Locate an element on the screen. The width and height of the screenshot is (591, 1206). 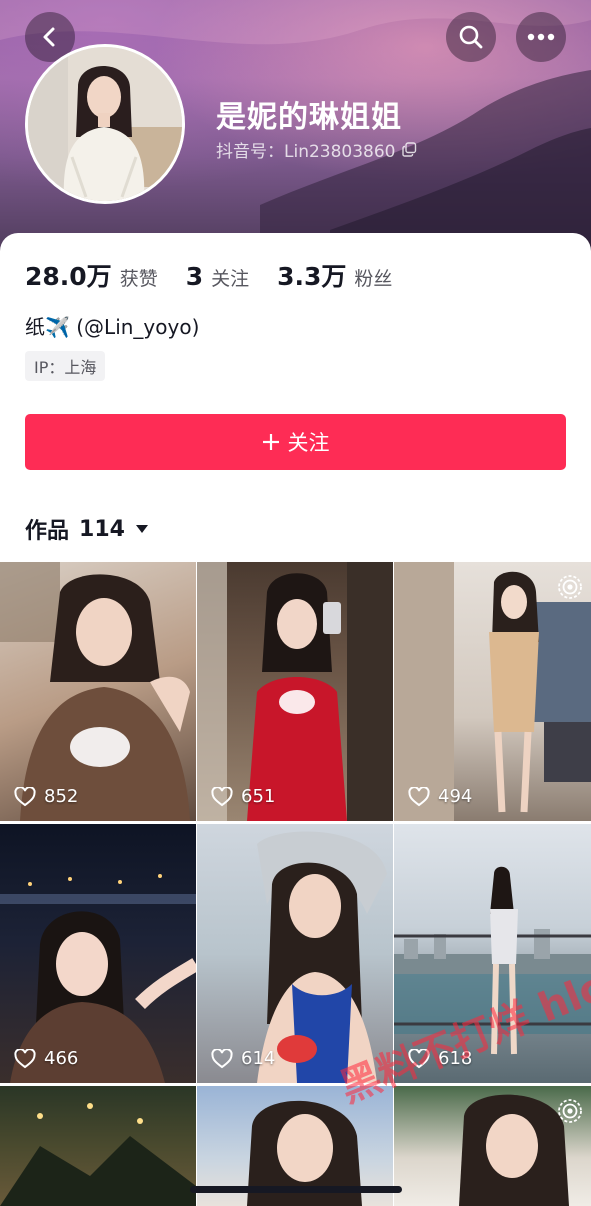
like-count-value: 494 is located at coordinates (455, 796).